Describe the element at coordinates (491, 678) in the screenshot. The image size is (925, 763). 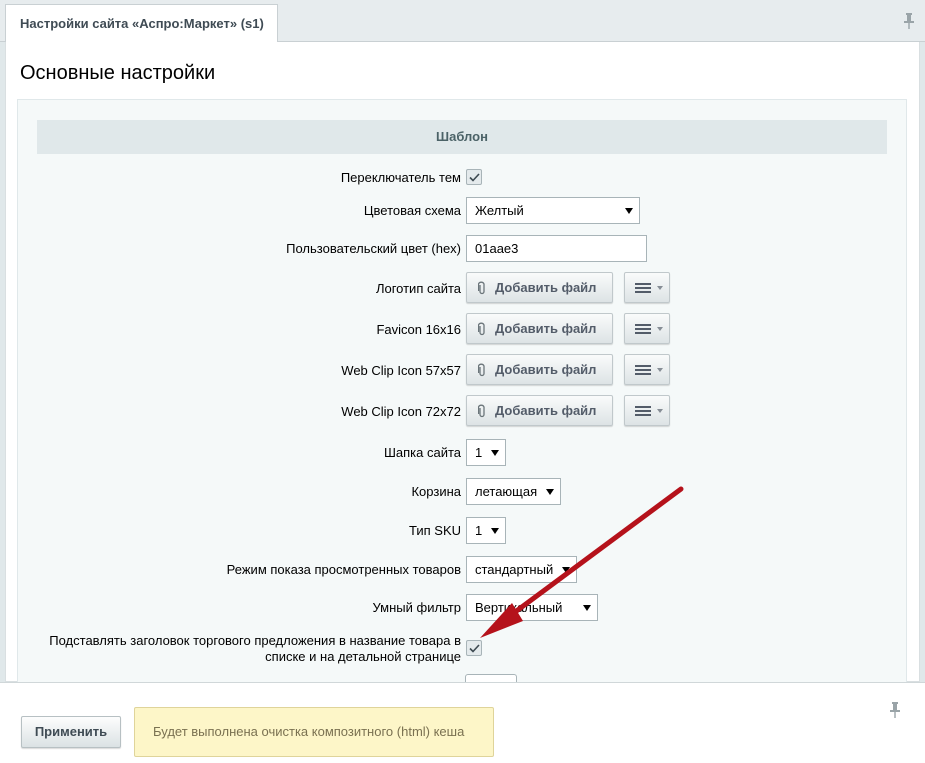
I see `partial-next-control` at that location.